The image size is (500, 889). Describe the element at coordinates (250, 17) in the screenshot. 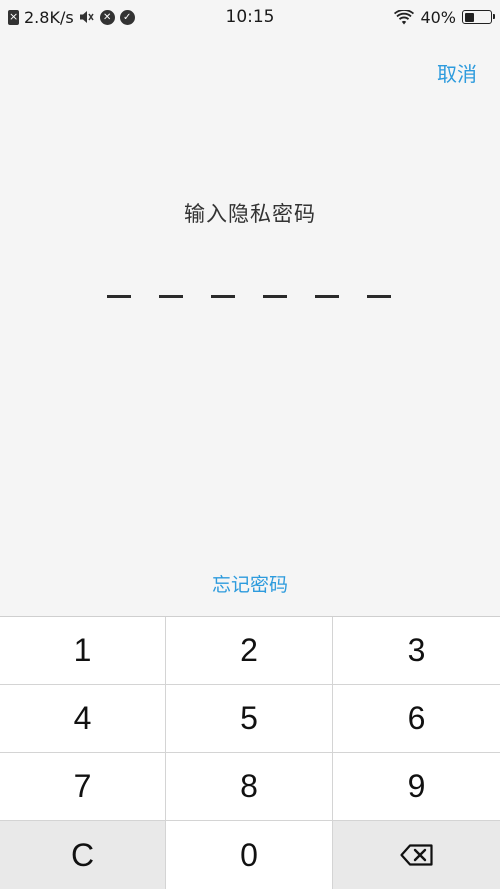

I see `status-bar: 2.8K/s ✕ ✓ 10:15 40%` at that location.